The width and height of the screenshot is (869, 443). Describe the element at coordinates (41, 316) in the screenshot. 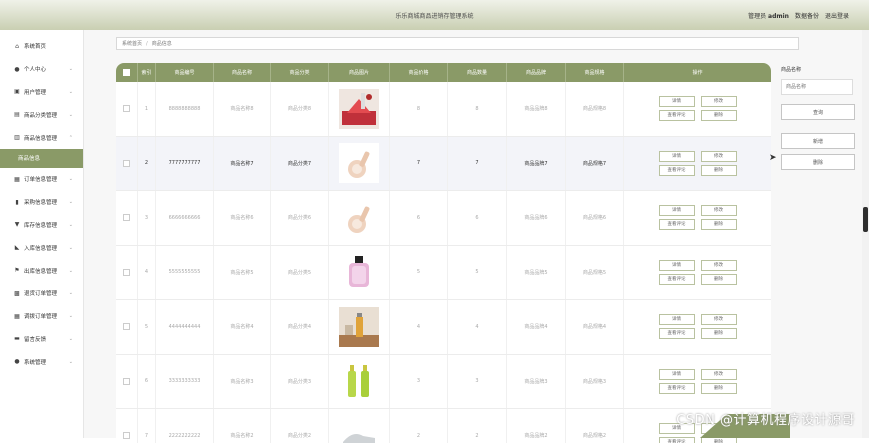

I see `sidebar-item: ▦ 调拨订单管理 ⌄` at that location.